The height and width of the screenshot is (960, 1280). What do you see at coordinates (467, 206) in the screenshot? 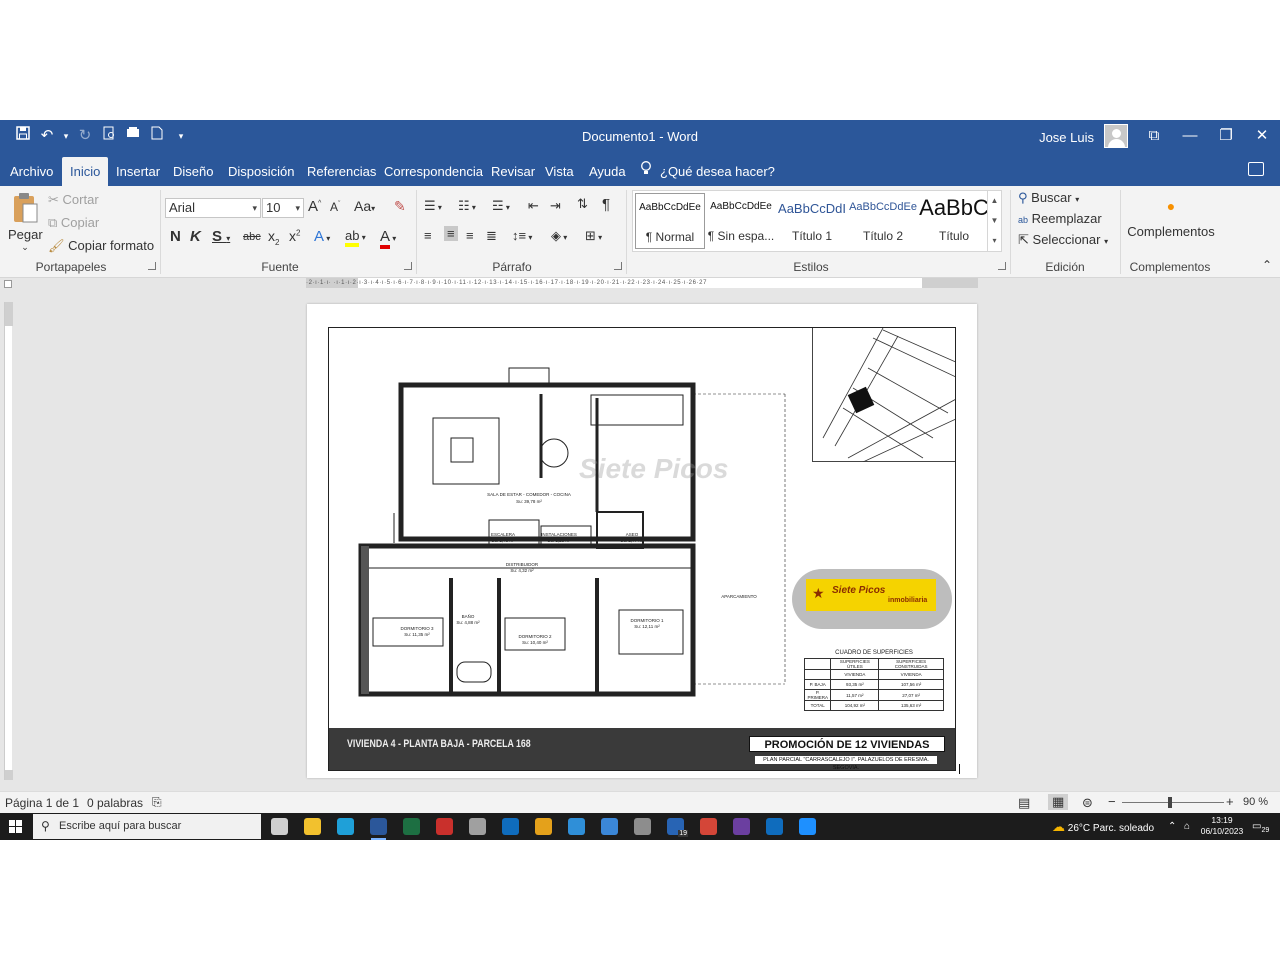
I see `numbering-icon: ☷ ▾` at bounding box center [467, 206].